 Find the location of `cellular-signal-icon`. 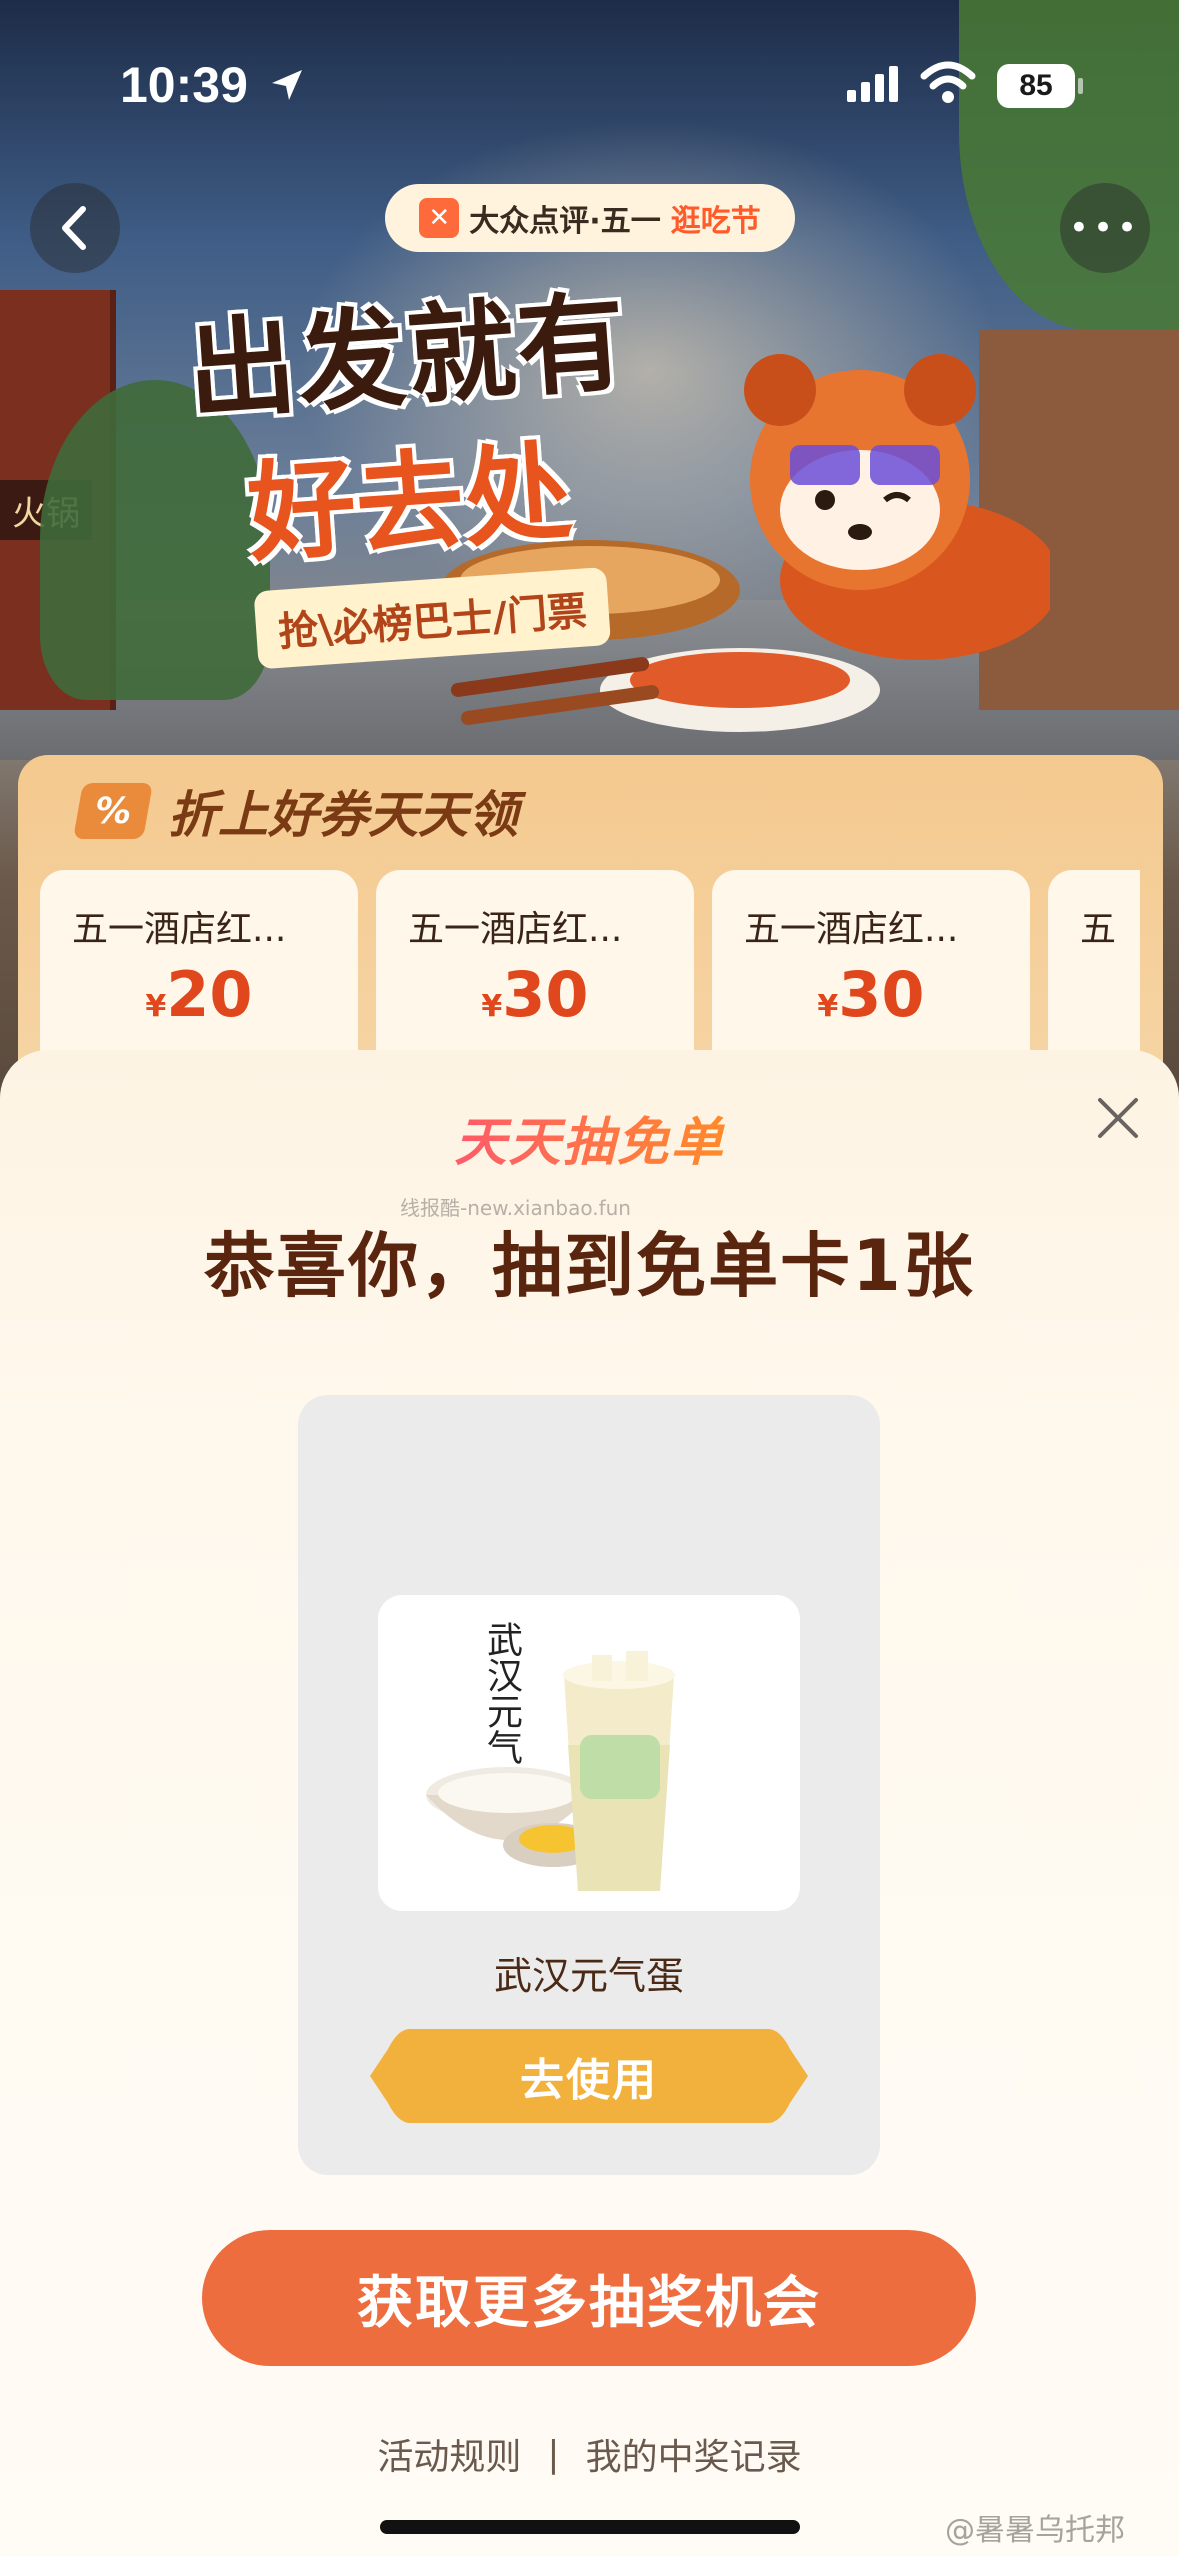

cellular-signal-icon is located at coordinates (872, 84).